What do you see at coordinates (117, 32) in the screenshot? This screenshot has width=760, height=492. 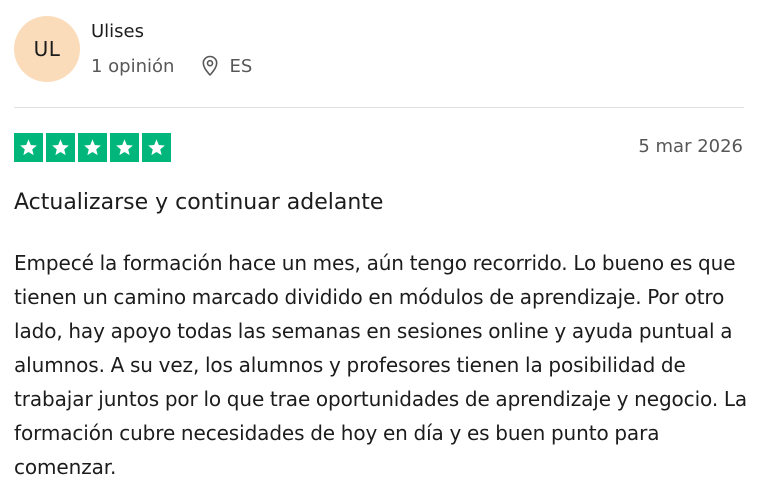 I see `reviewer-name: Ulises` at bounding box center [117, 32].